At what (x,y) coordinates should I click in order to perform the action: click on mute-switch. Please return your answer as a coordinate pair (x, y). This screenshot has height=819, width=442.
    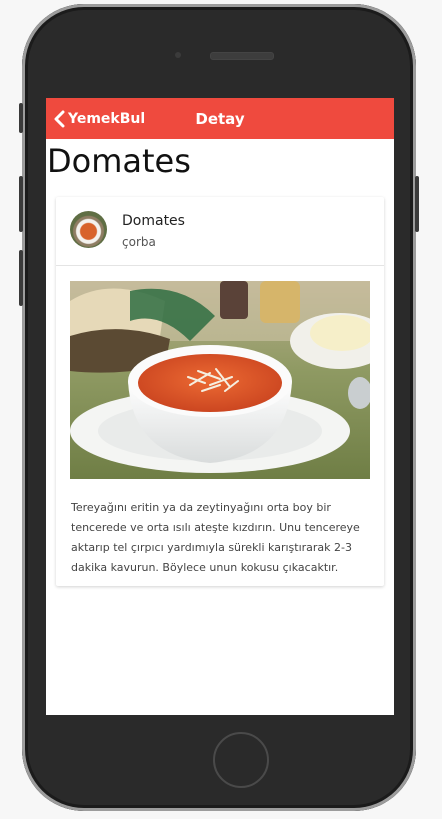
    Looking at the image, I should click on (21, 118).